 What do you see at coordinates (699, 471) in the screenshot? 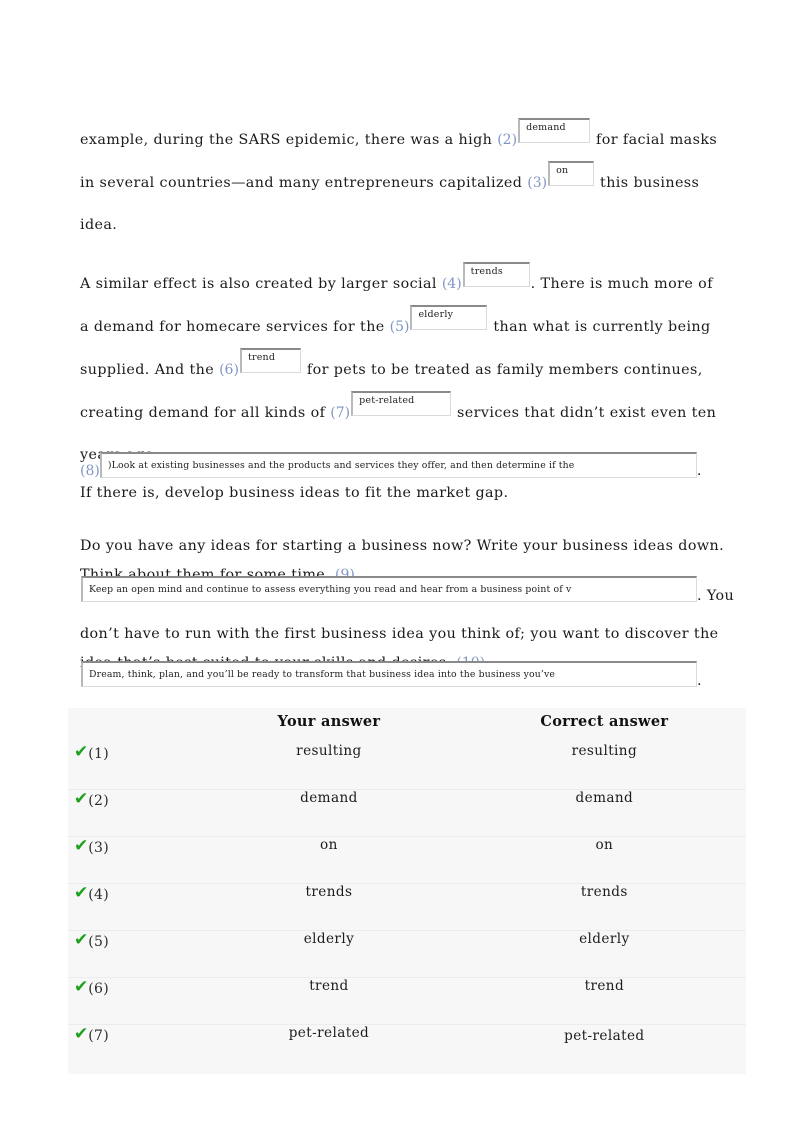
I see `blank-8-trailing-period: .` at bounding box center [699, 471].